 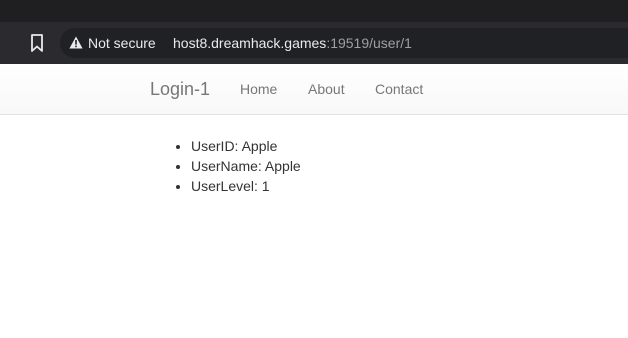 I want to click on url-text: host8.dreamhack.games:19519/user/1, so click(x=292, y=43).